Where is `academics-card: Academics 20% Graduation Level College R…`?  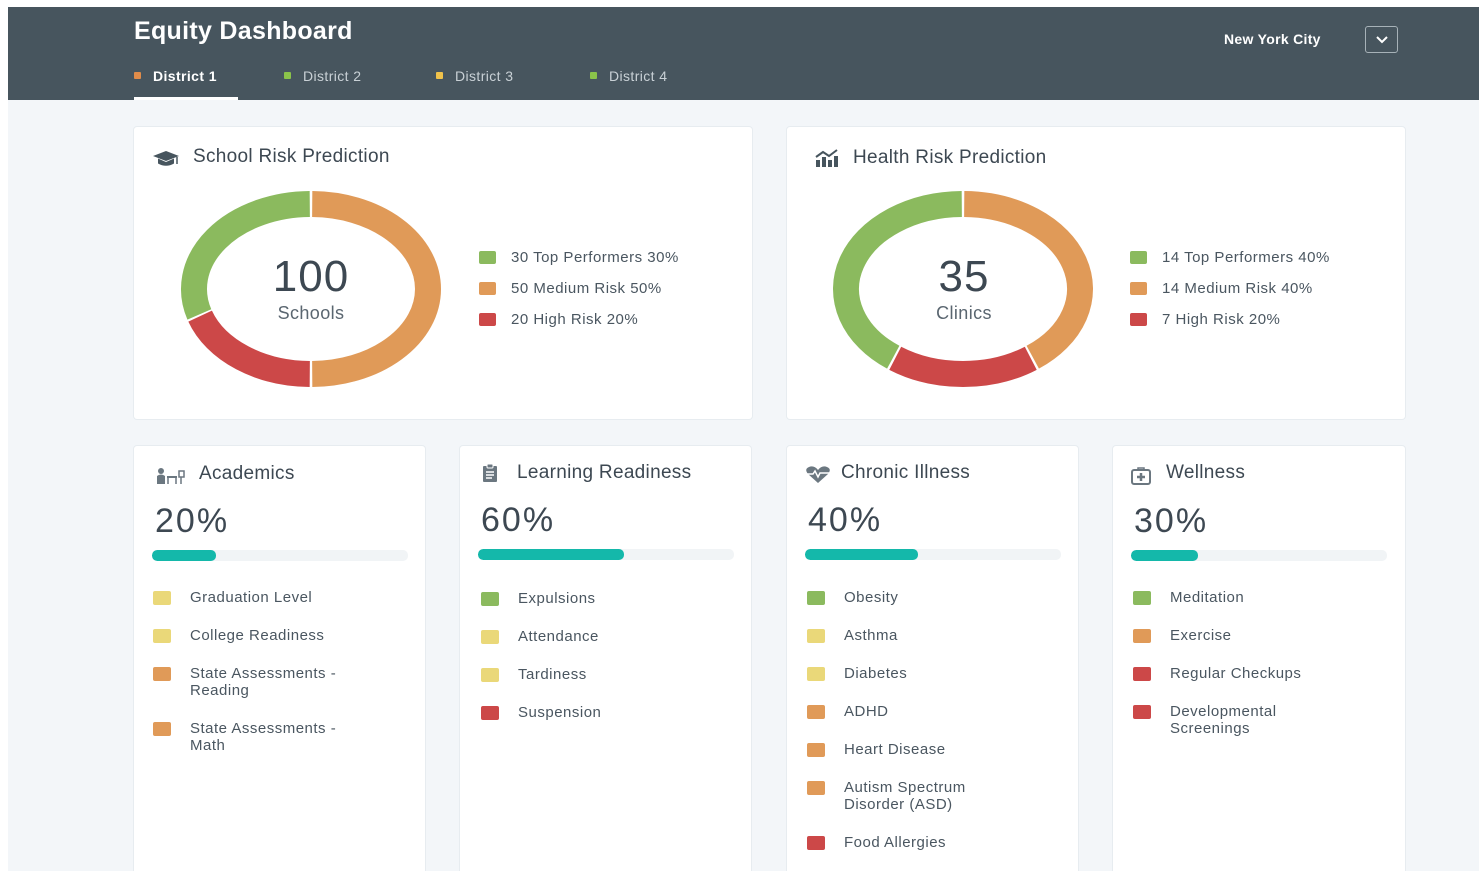
academics-card: Academics 20% Graduation Level College R… is located at coordinates (279, 658).